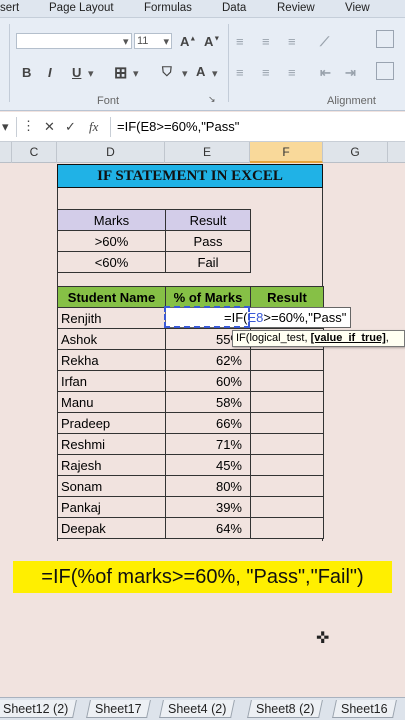  Describe the element at coordinates (325, 73) in the screenshot. I see `indent-decrease-icon: ⇤` at that location.